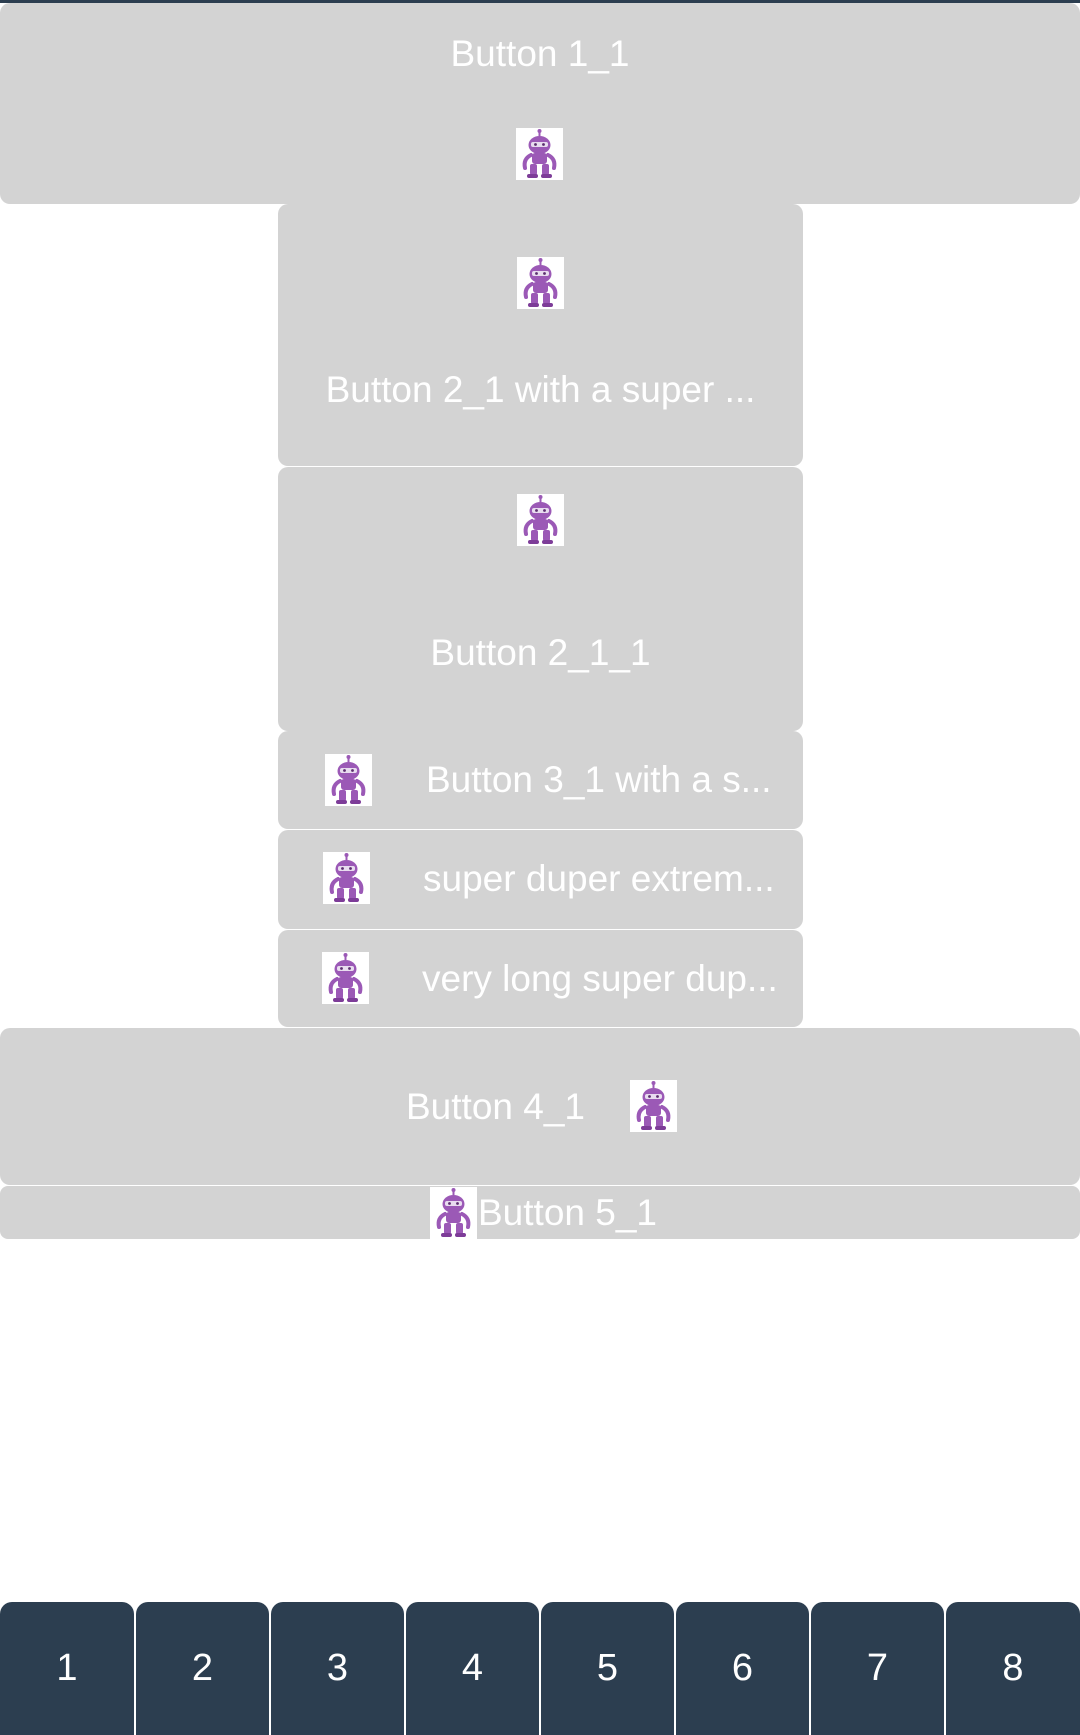 This screenshot has height=1735, width=1080. What do you see at coordinates (540, 599) in the screenshot?
I see `button-2-1-1: Button 2_1_1` at bounding box center [540, 599].